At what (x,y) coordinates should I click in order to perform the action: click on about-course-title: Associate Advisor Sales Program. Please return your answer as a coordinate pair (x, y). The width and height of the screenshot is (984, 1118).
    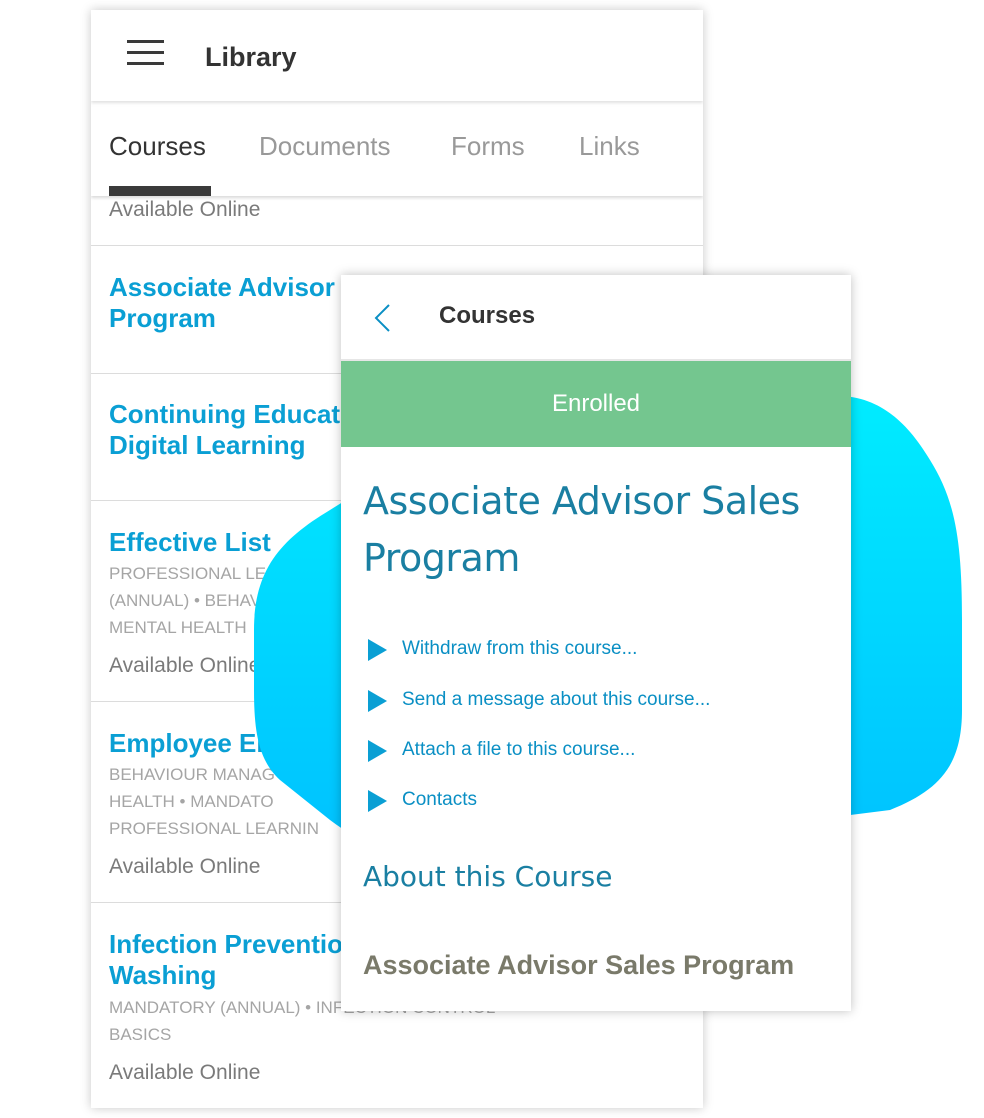
    Looking at the image, I should click on (579, 965).